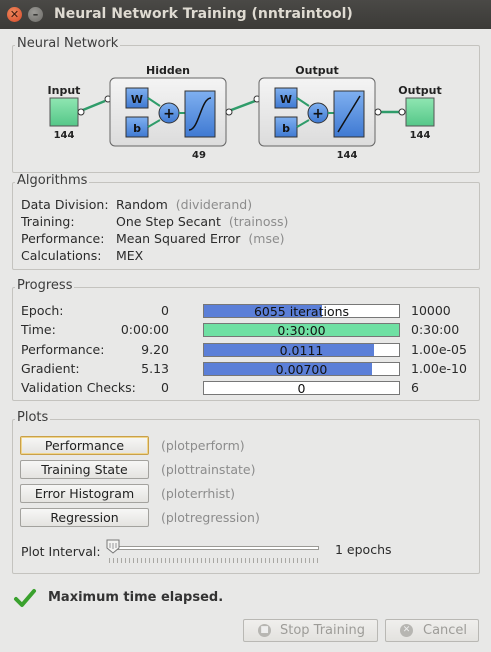 This screenshot has height=652, width=491. What do you see at coordinates (203, 445) in the screenshot?
I see `plot-performance-fn: (plotperform)` at bounding box center [203, 445].